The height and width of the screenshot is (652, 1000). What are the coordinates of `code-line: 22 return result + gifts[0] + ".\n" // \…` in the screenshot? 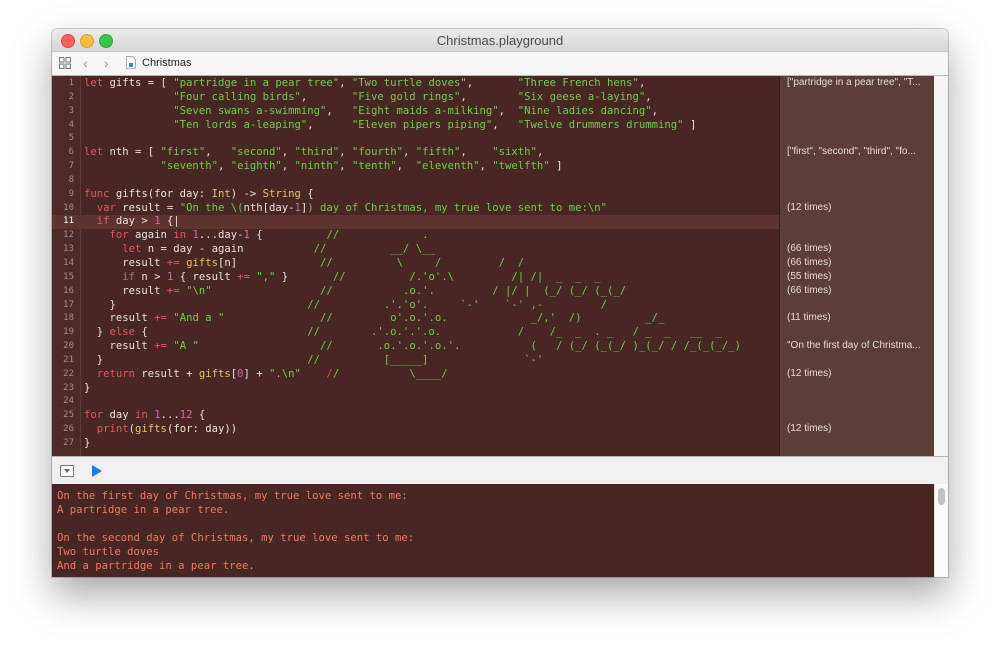 It's located at (415, 375).